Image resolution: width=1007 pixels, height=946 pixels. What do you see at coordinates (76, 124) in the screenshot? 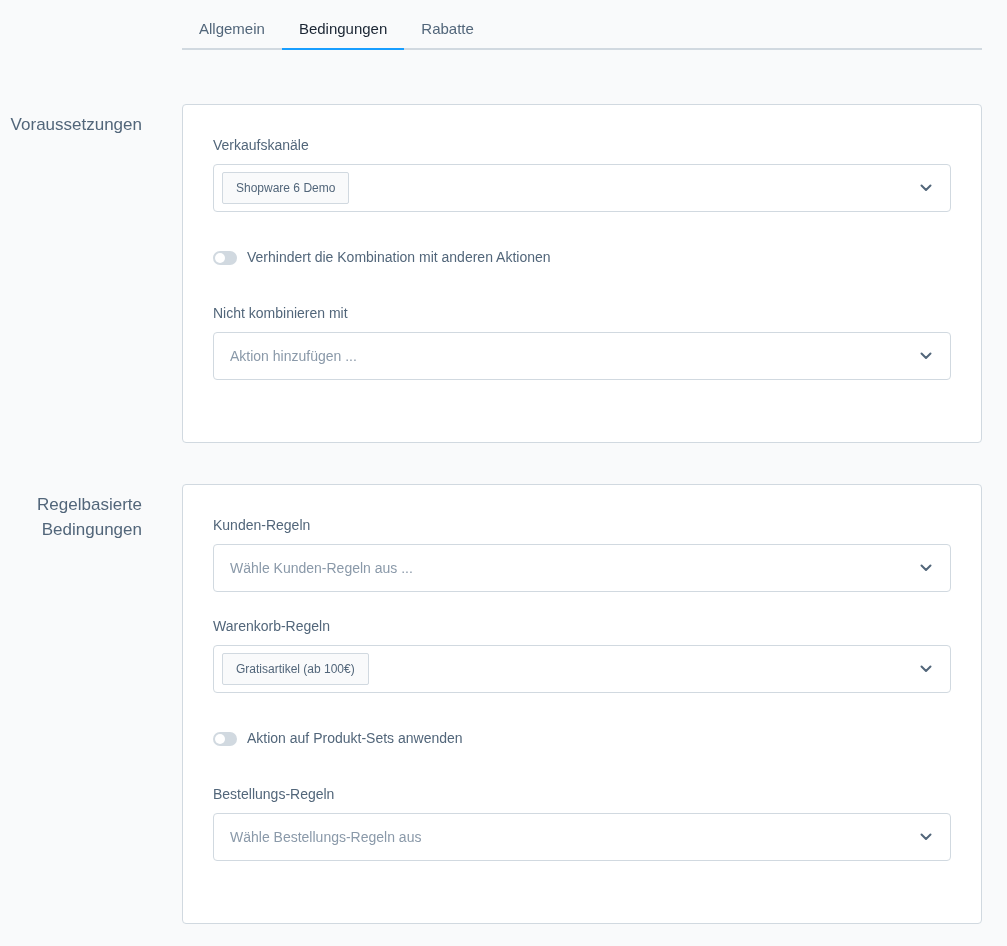
I see `section-title: Voraussetzungen` at bounding box center [76, 124].